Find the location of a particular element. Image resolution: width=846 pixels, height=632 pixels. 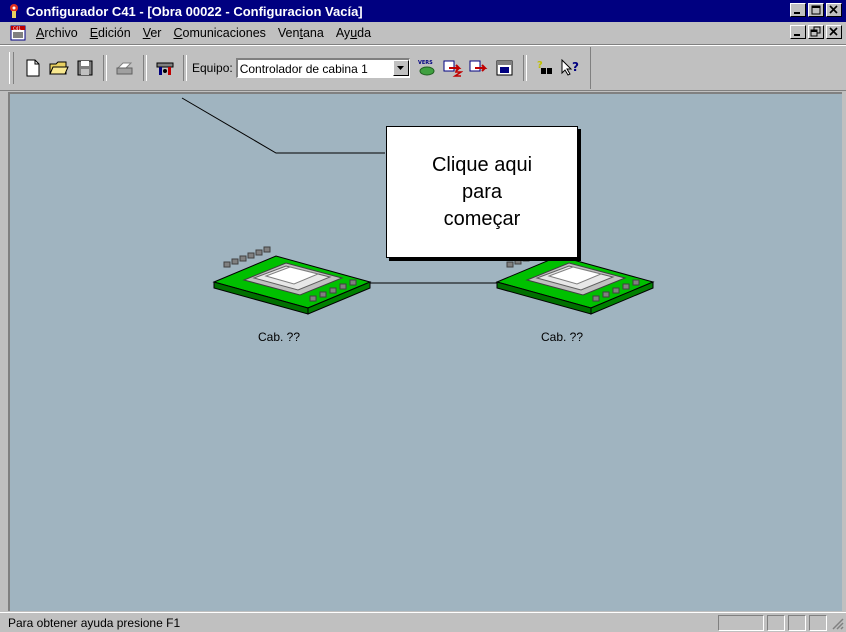

print-button is located at coordinates (125, 68).